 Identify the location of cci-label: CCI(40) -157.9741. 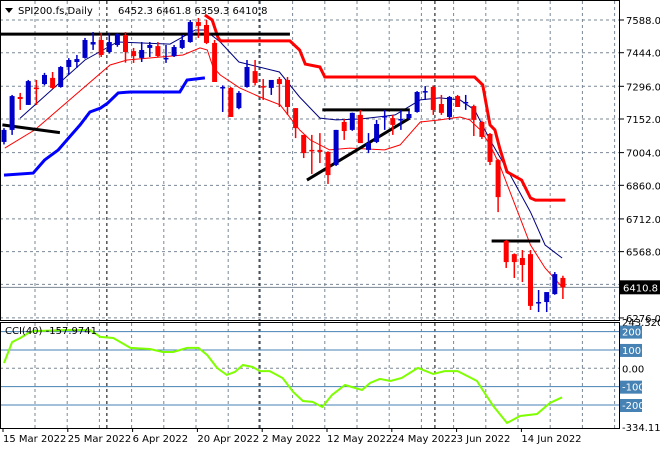
(51, 331).